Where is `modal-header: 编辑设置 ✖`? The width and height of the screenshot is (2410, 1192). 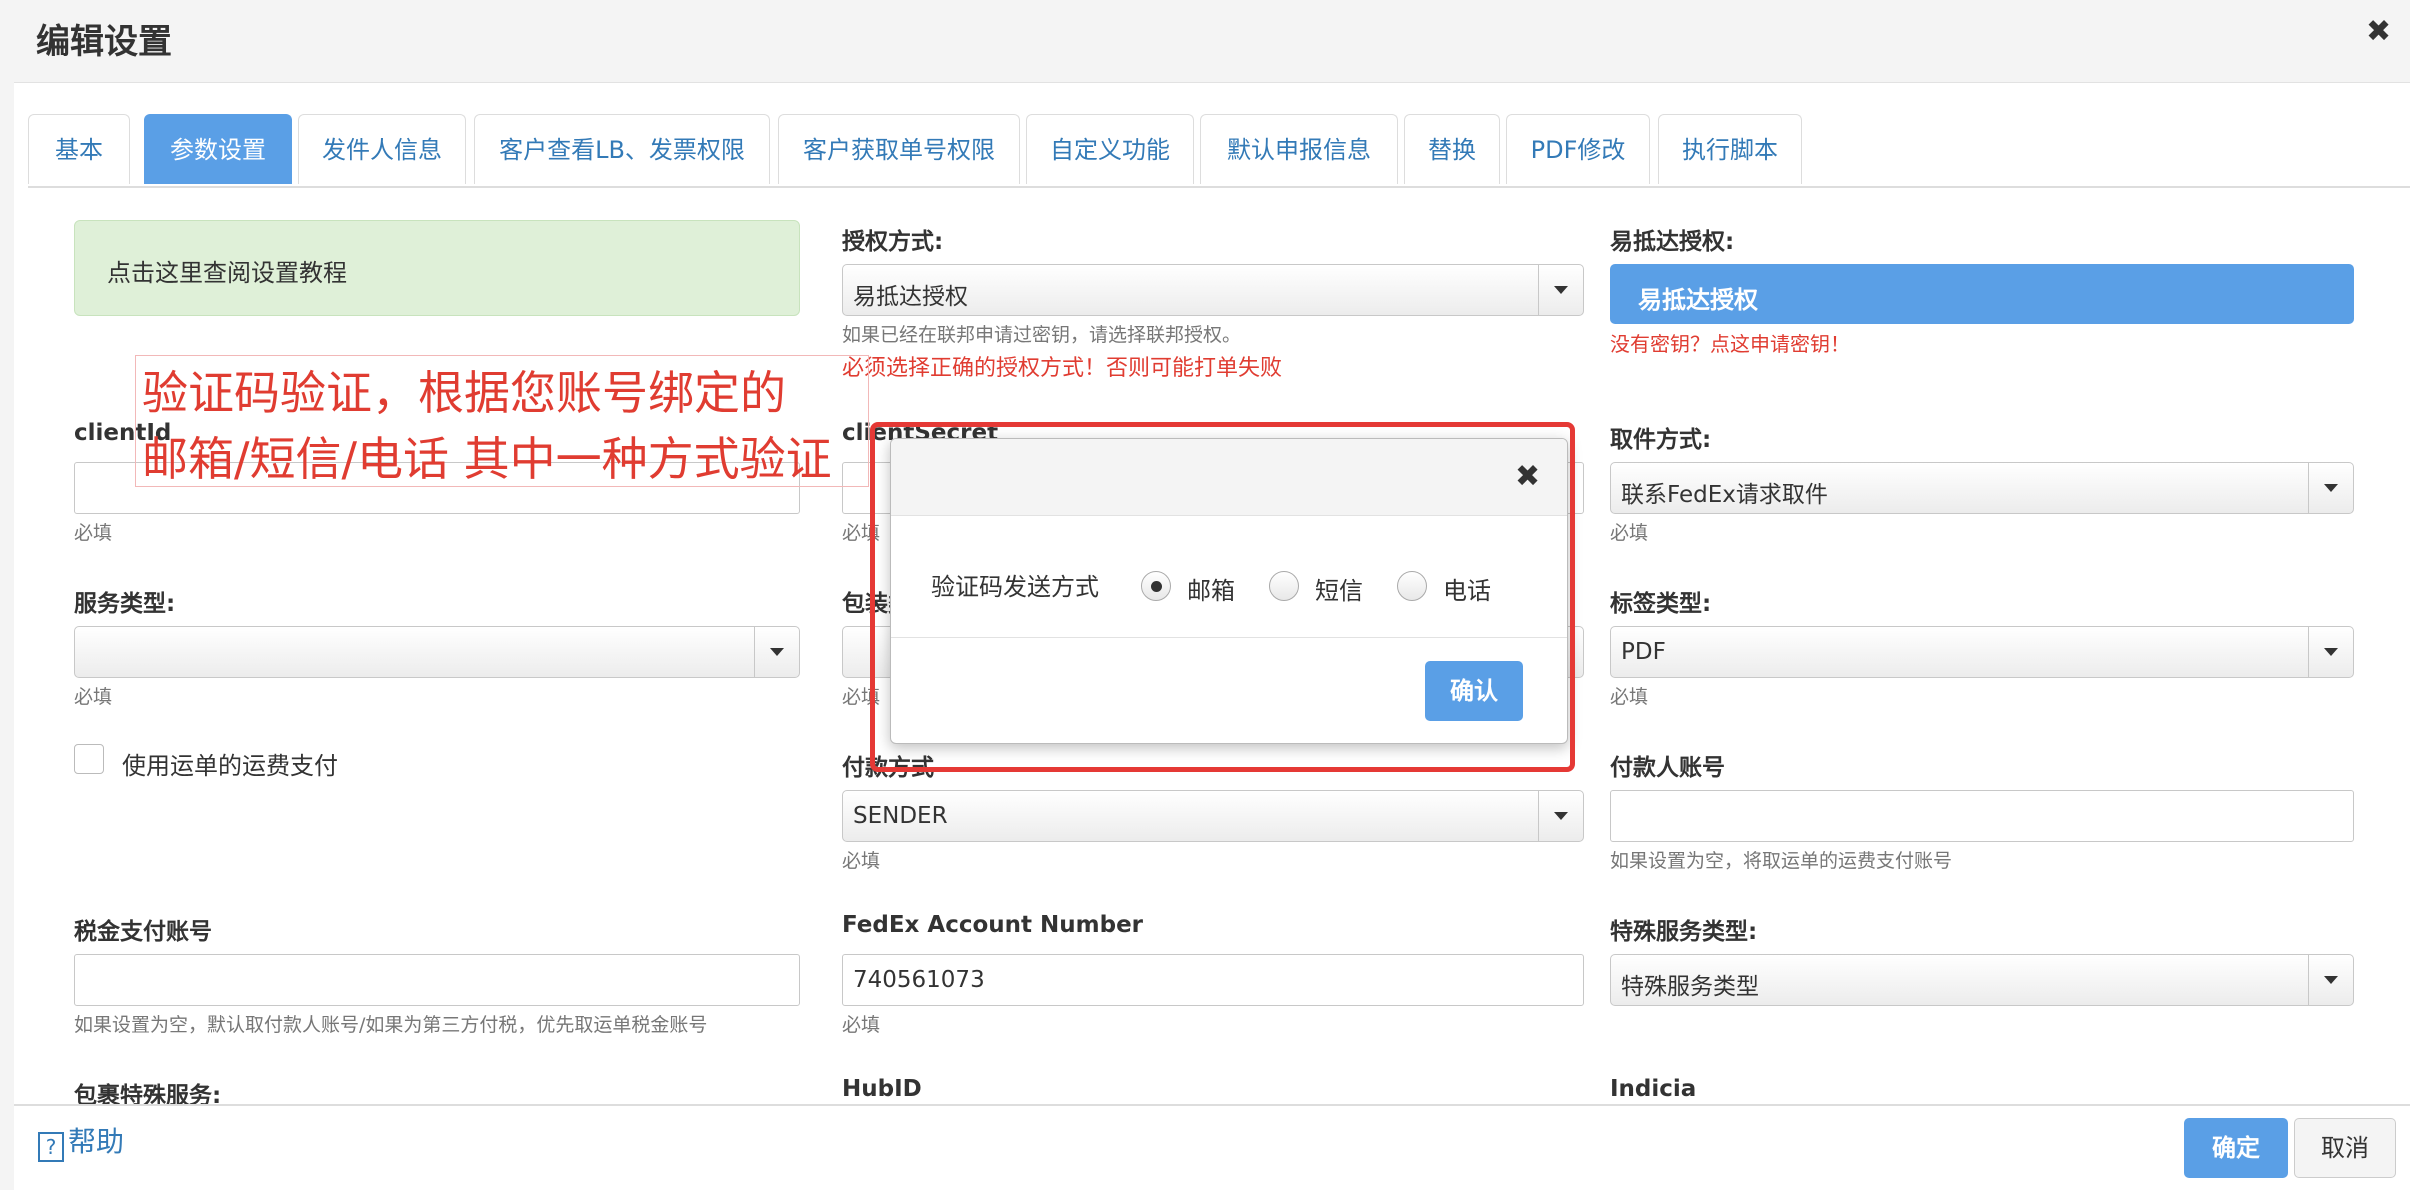 modal-header: 编辑设置 ✖ is located at coordinates (1212, 41).